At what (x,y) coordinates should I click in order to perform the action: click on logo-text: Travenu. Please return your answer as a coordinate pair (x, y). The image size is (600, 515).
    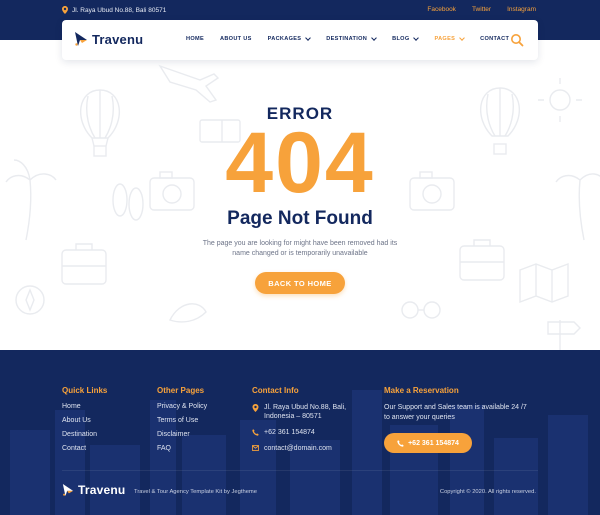
    Looking at the image, I should click on (118, 39).